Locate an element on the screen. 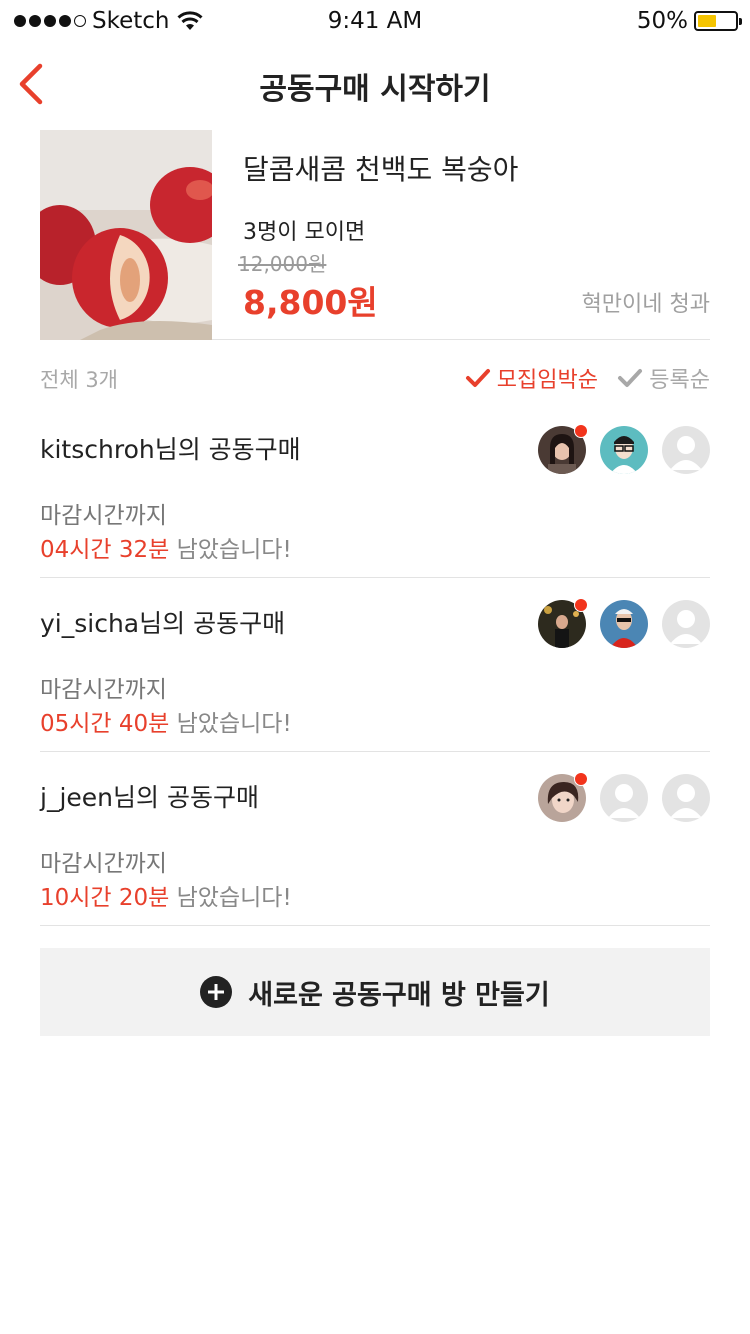  total-count: 전체 3개 is located at coordinates (79, 380).